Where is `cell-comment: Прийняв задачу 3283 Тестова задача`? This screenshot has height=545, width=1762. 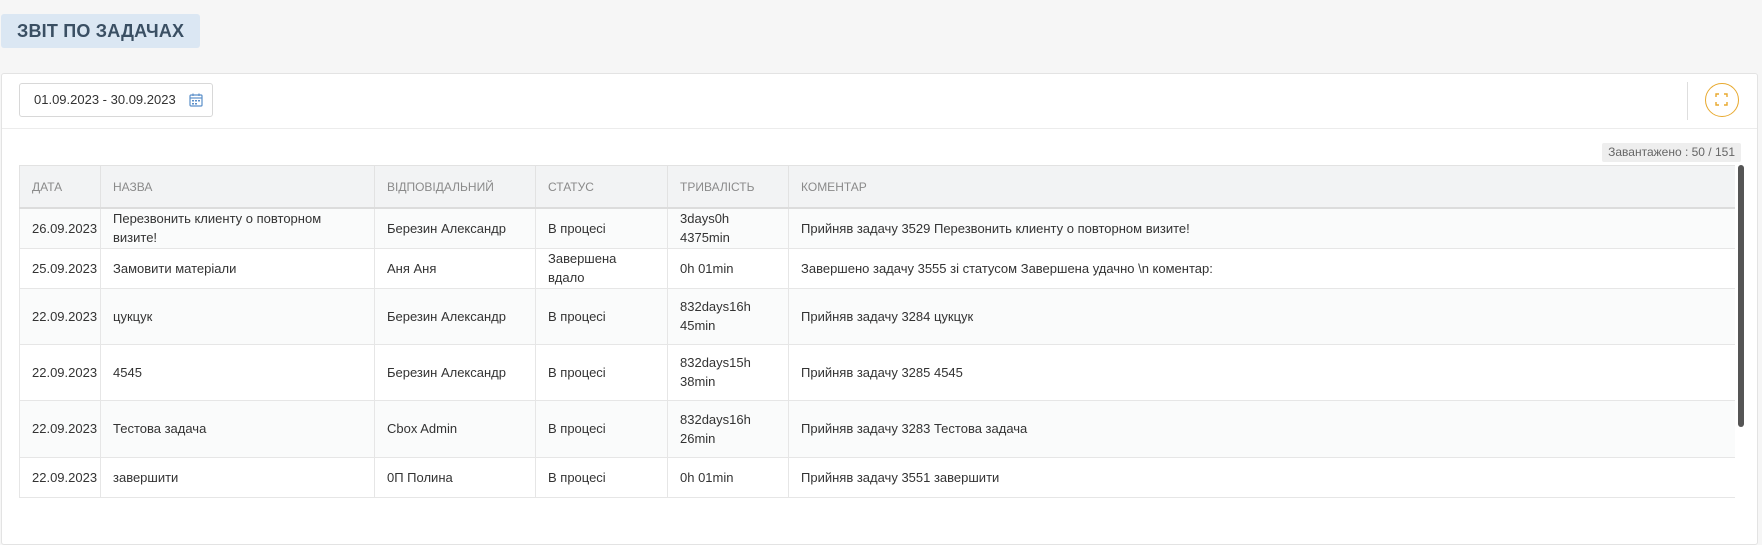
cell-comment: Прийняв задачу 3283 Тестова задача is located at coordinates (1261, 428).